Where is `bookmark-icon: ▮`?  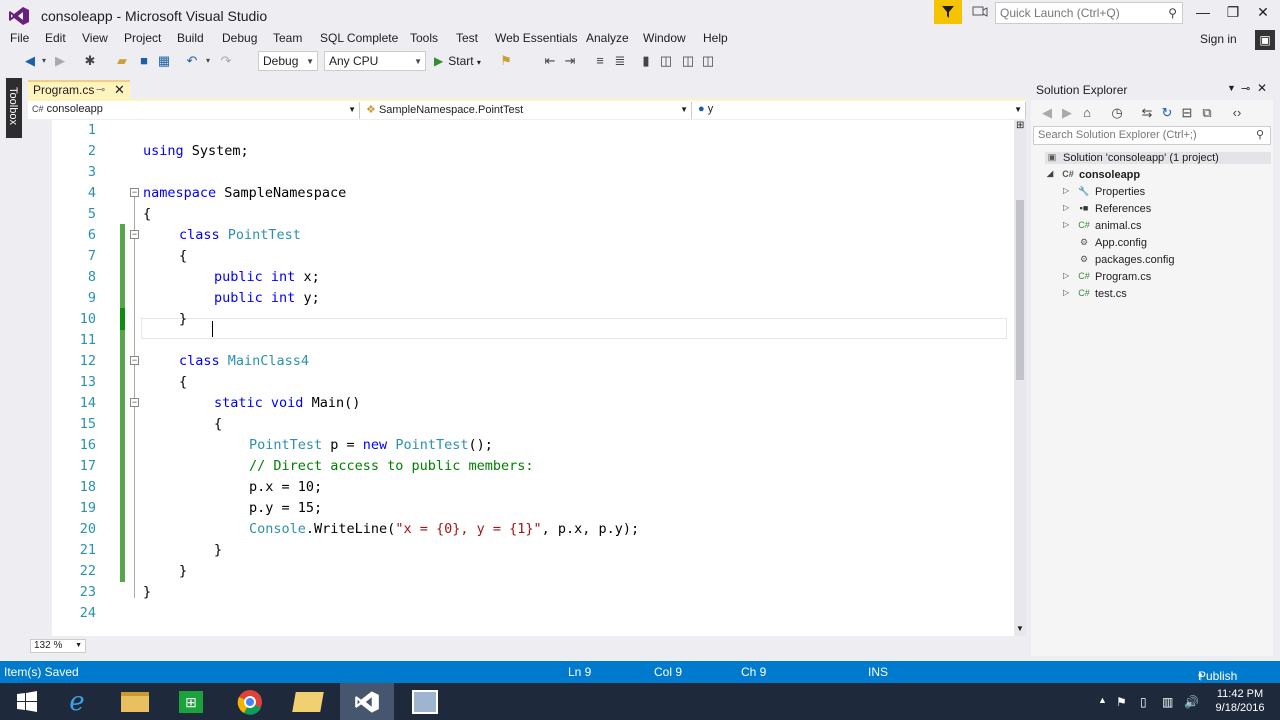 bookmark-icon: ▮ is located at coordinates (646, 61).